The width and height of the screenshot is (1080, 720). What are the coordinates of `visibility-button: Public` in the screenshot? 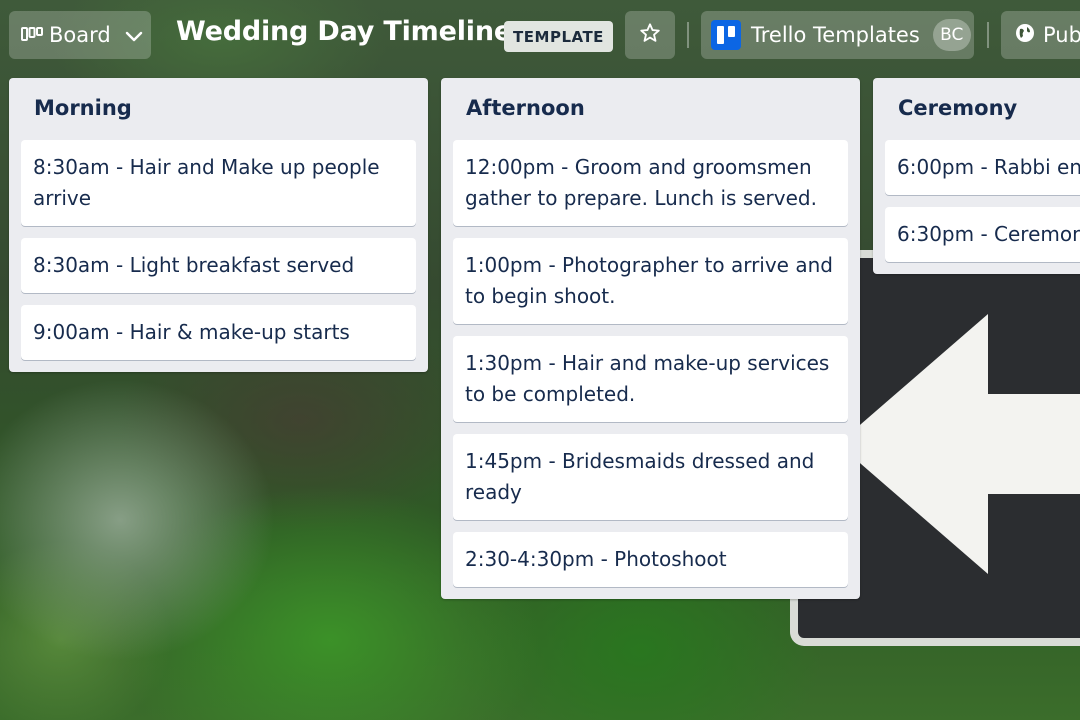 It's located at (1040, 35).